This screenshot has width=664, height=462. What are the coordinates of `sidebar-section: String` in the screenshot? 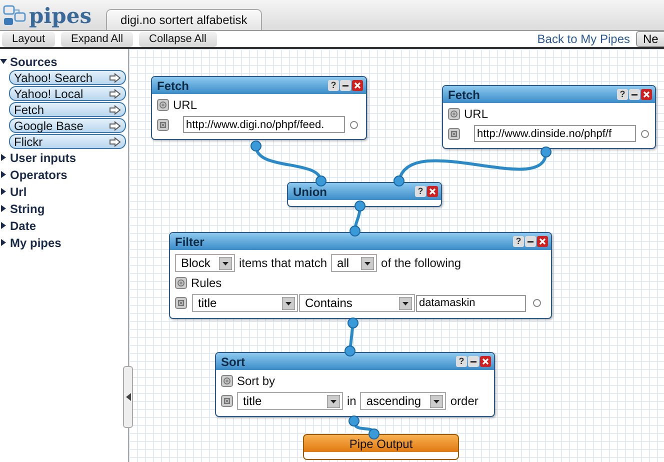 It's located at (64, 208).